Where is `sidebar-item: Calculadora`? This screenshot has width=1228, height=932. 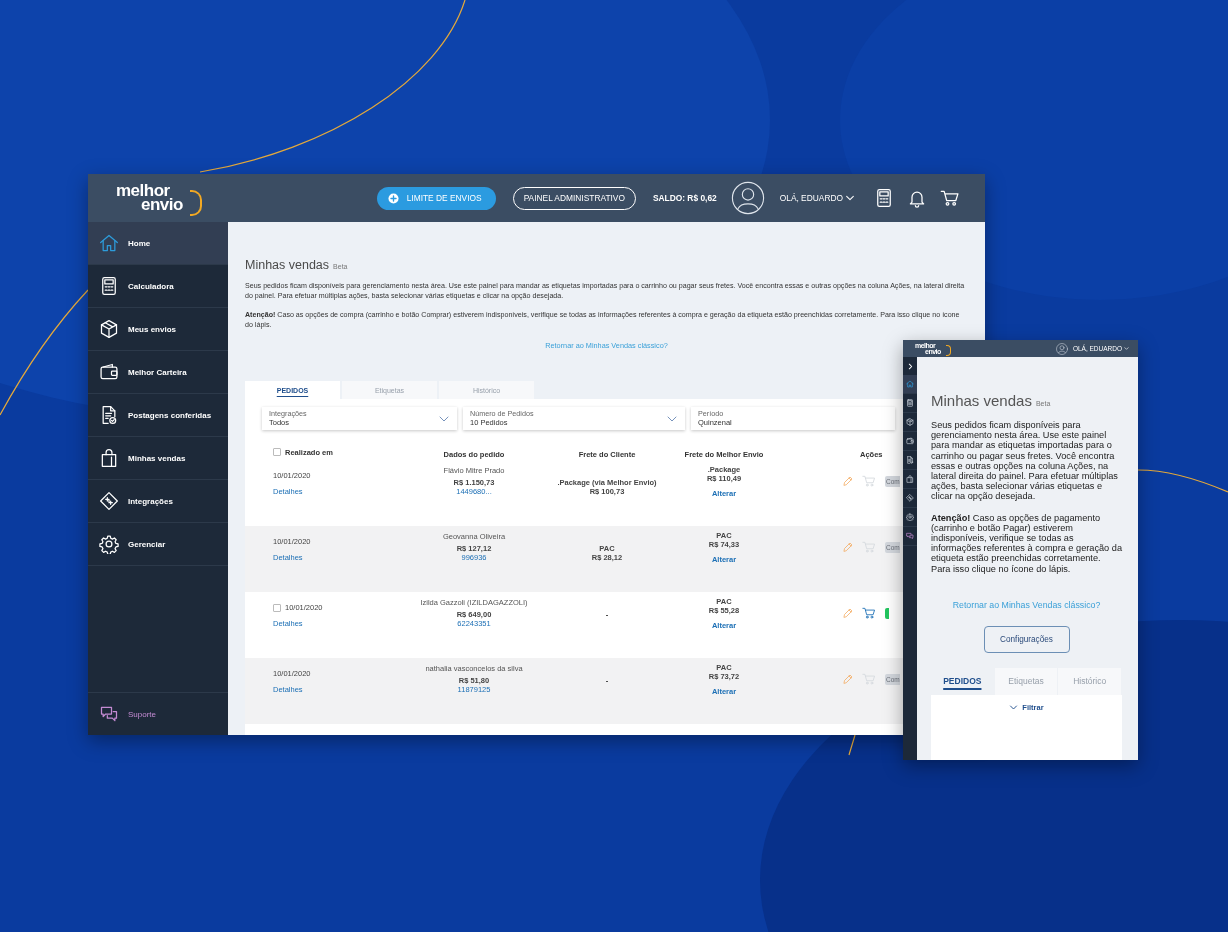 sidebar-item: Calculadora is located at coordinates (158, 286).